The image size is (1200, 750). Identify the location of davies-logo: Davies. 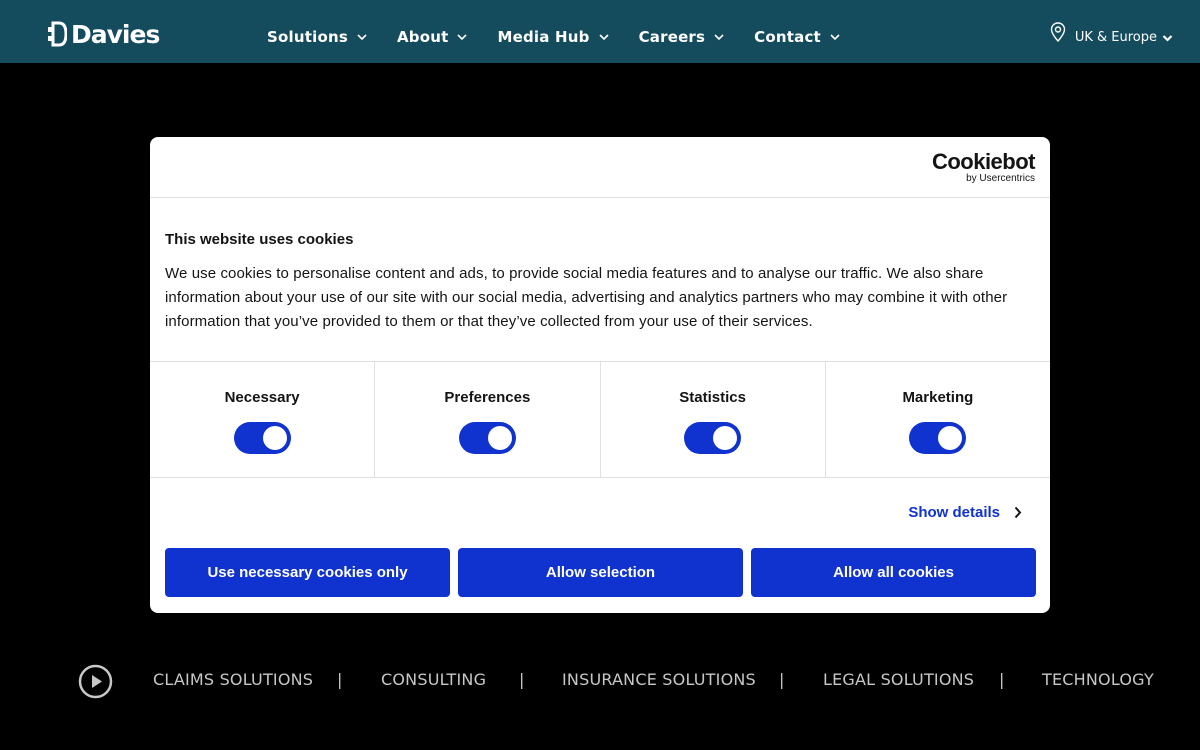
(103, 34).